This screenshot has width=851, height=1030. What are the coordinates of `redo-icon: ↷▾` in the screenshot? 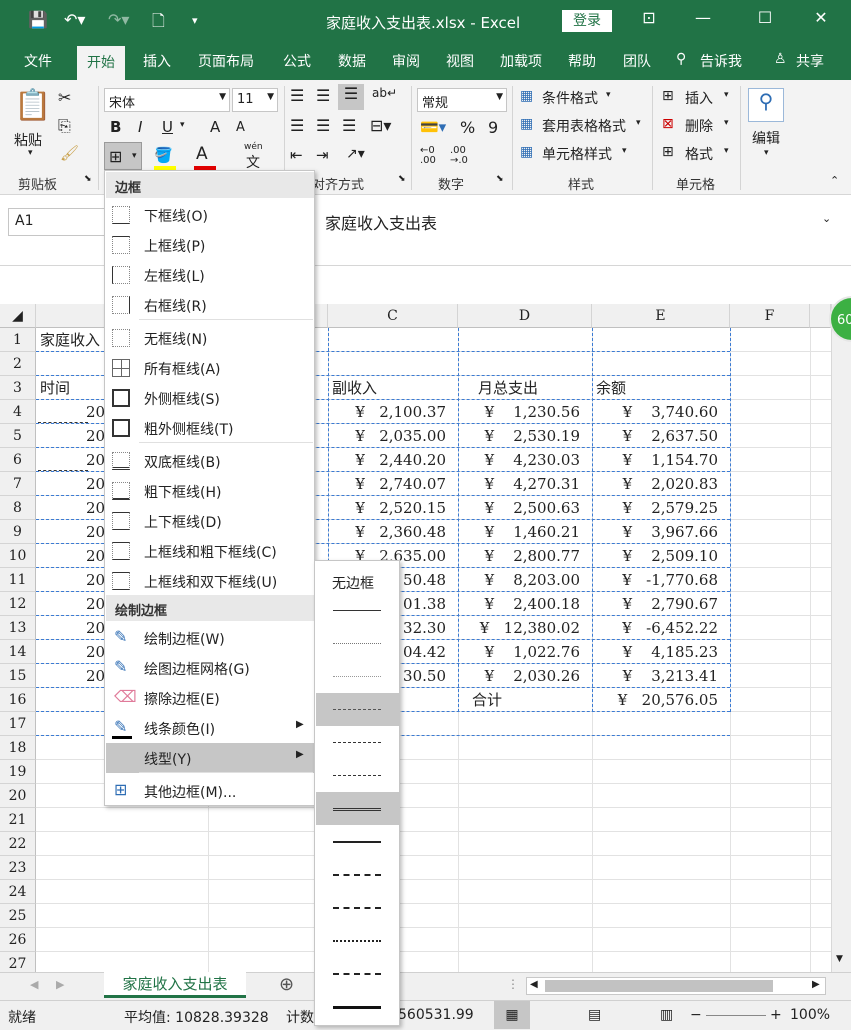 It's located at (118, 19).